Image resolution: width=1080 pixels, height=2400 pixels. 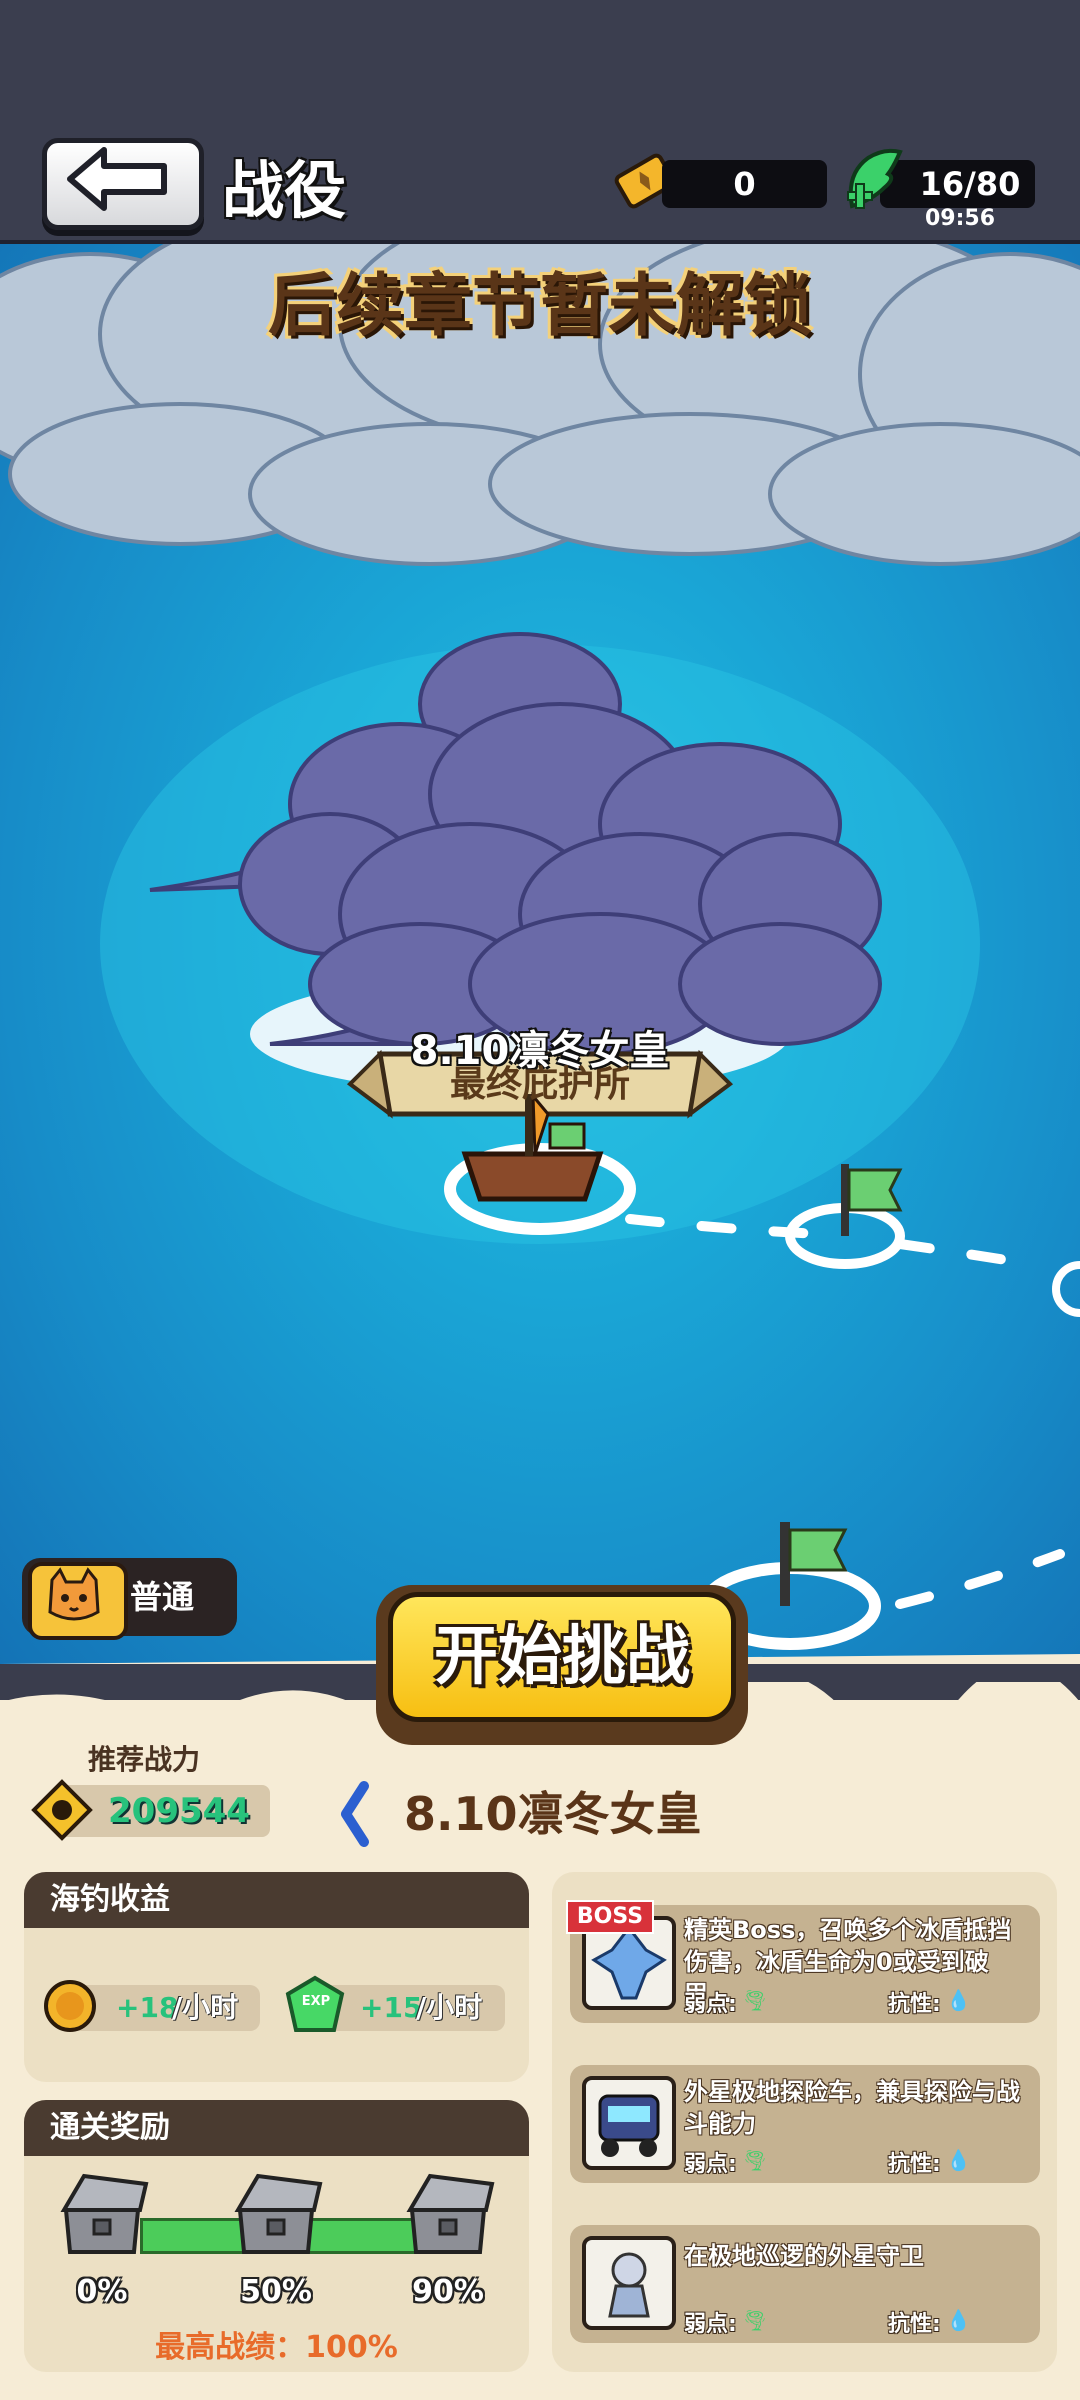 I want to click on energy-timer: 09:56, so click(x=960, y=218).